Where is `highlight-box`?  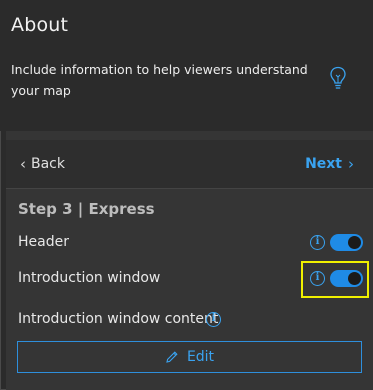 highlight-box is located at coordinates (335, 279).